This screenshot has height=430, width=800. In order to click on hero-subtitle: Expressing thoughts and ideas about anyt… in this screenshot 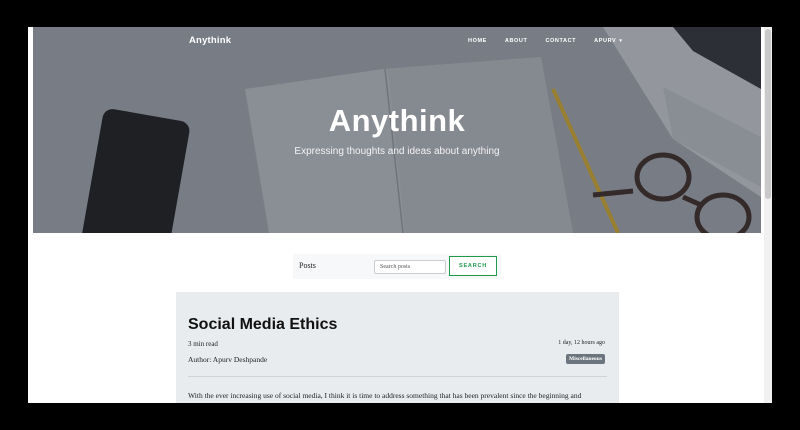, I will do `click(397, 151)`.